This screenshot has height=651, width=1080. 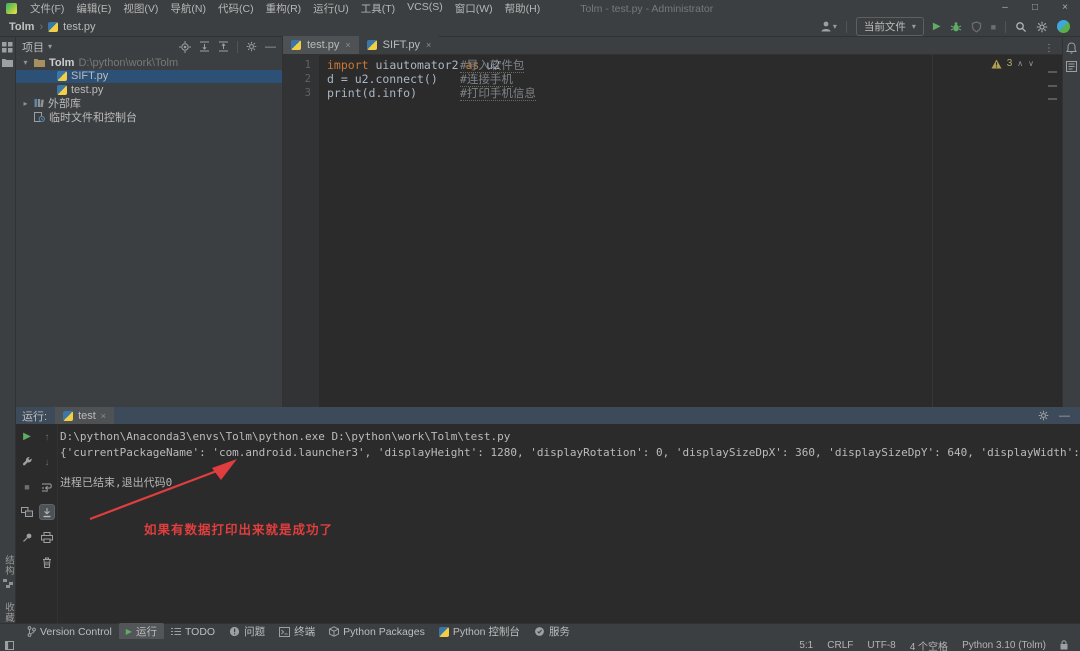 What do you see at coordinates (247, 631) in the screenshot?
I see `tool-problems: 问题` at bounding box center [247, 631].